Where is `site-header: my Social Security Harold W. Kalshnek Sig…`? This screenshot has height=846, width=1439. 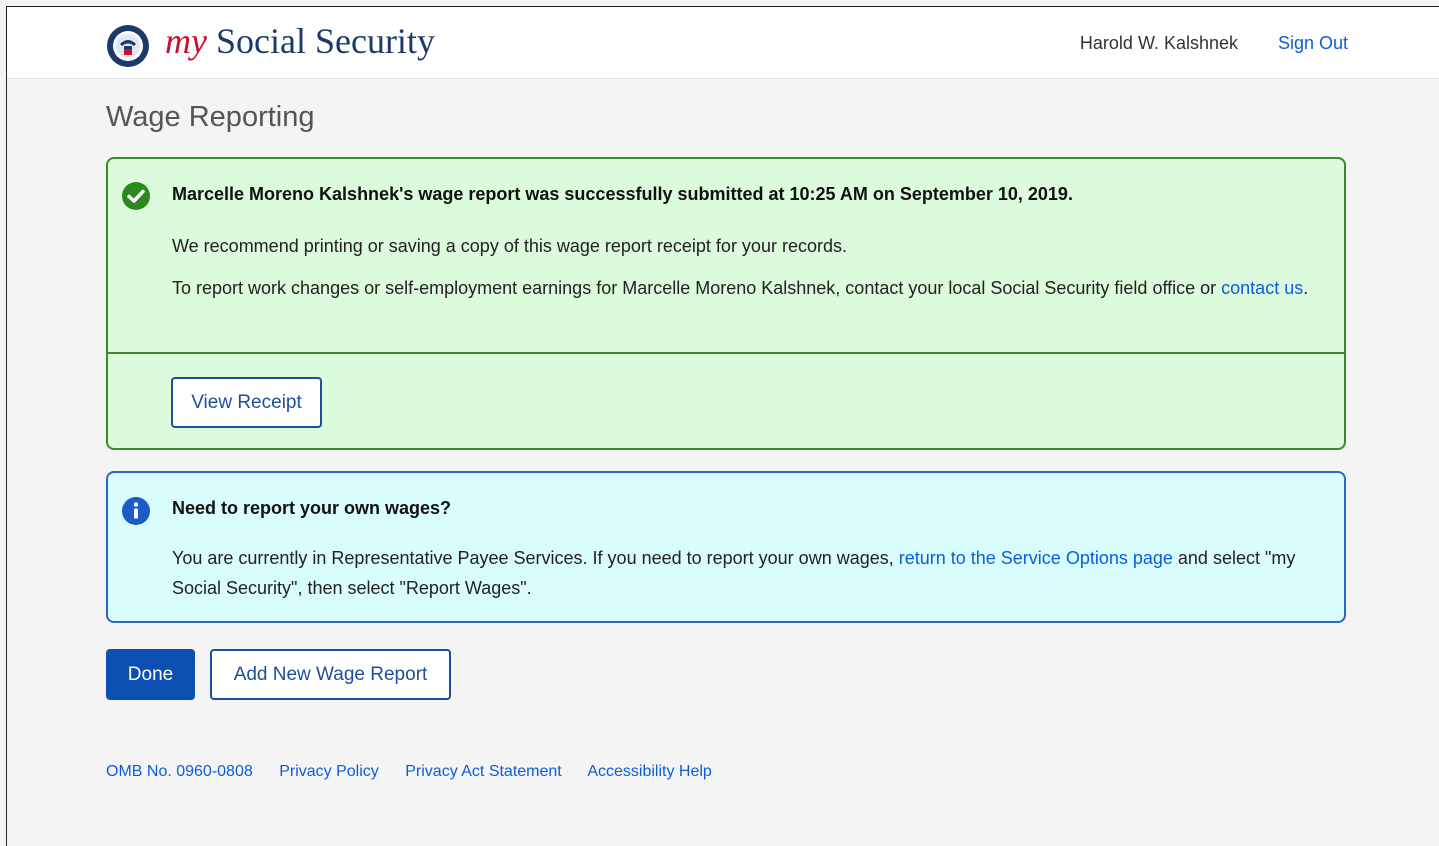
site-header: my Social Security Harold W. Kalshnek Sig… is located at coordinates (723, 43).